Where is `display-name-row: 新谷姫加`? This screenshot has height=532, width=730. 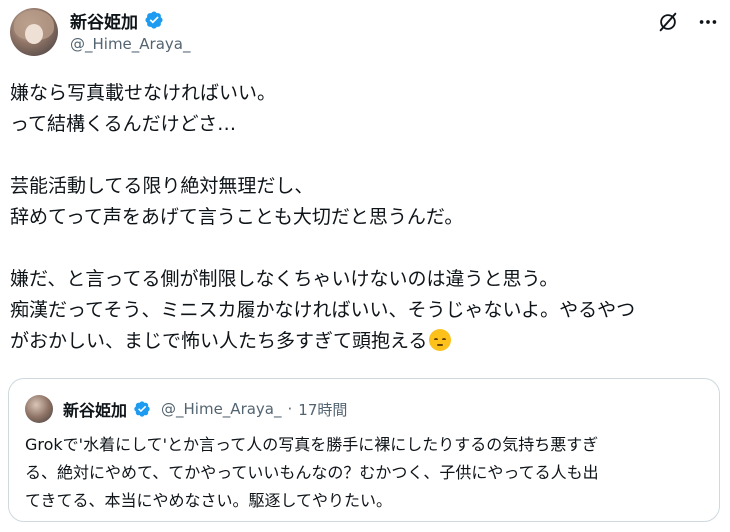 display-name-row: 新谷姫加 is located at coordinates (130, 20).